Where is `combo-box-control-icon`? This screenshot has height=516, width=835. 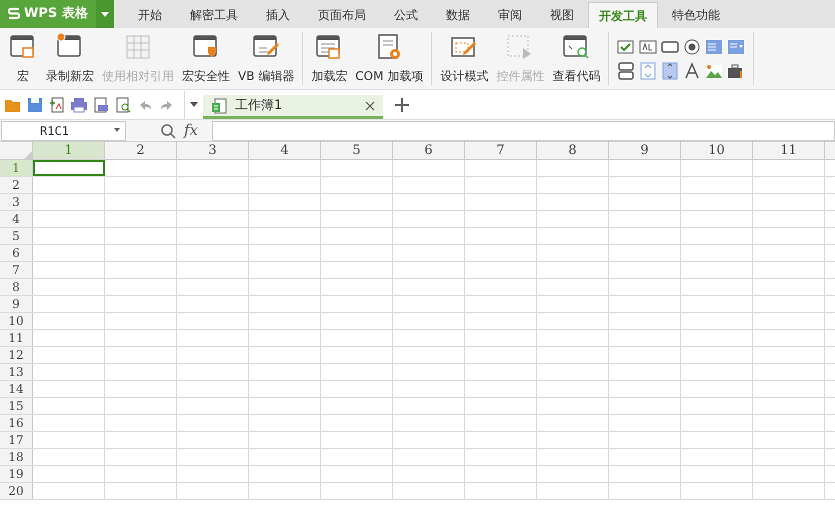
combo-box-control-icon is located at coordinates (736, 47).